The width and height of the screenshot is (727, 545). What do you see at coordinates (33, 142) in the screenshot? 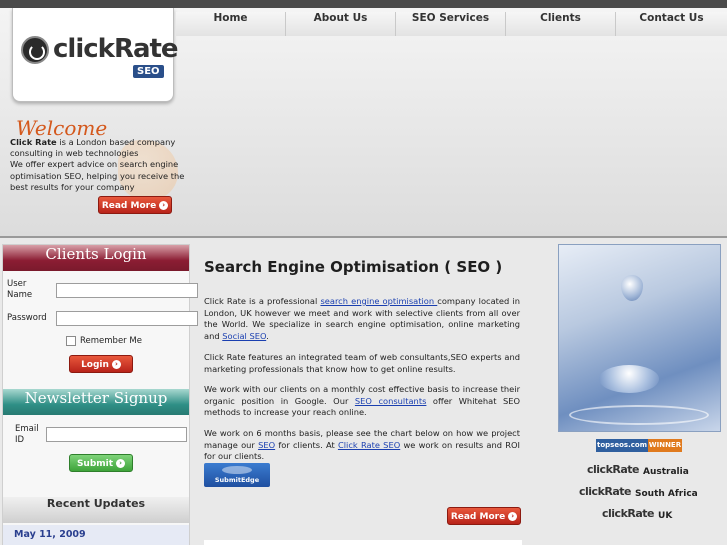
I see `welcome-brand: Click Rate` at bounding box center [33, 142].